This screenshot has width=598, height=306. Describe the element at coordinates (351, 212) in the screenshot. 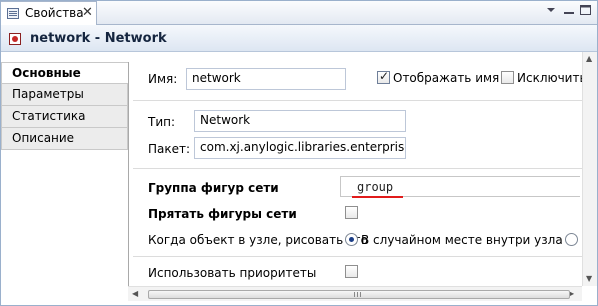

I see `hide-shapes-checkbox` at that location.